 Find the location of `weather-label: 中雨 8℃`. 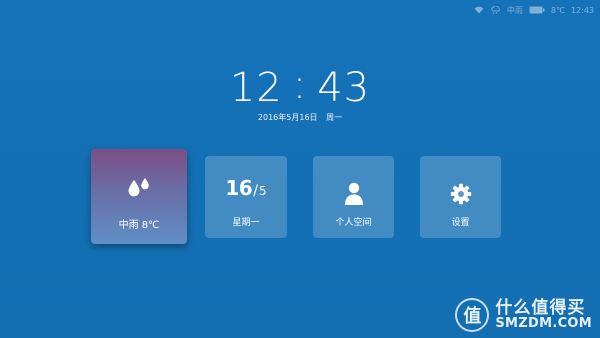

weather-label: 中雨 8℃ is located at coordinates (139, 225).